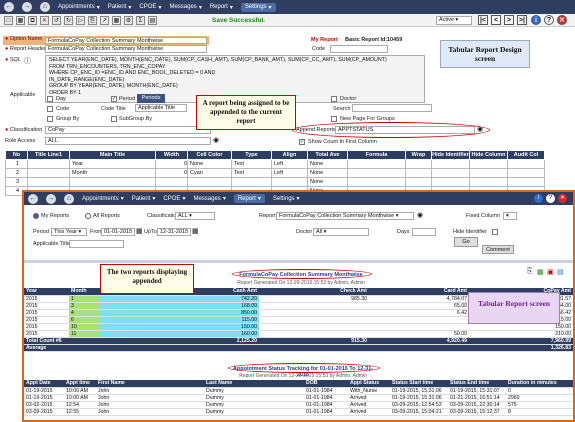  What do you see at coordinates (495, 232) in the screenshot?
I see `hide-identifier-checkbox` at bounding box center [495, 232].